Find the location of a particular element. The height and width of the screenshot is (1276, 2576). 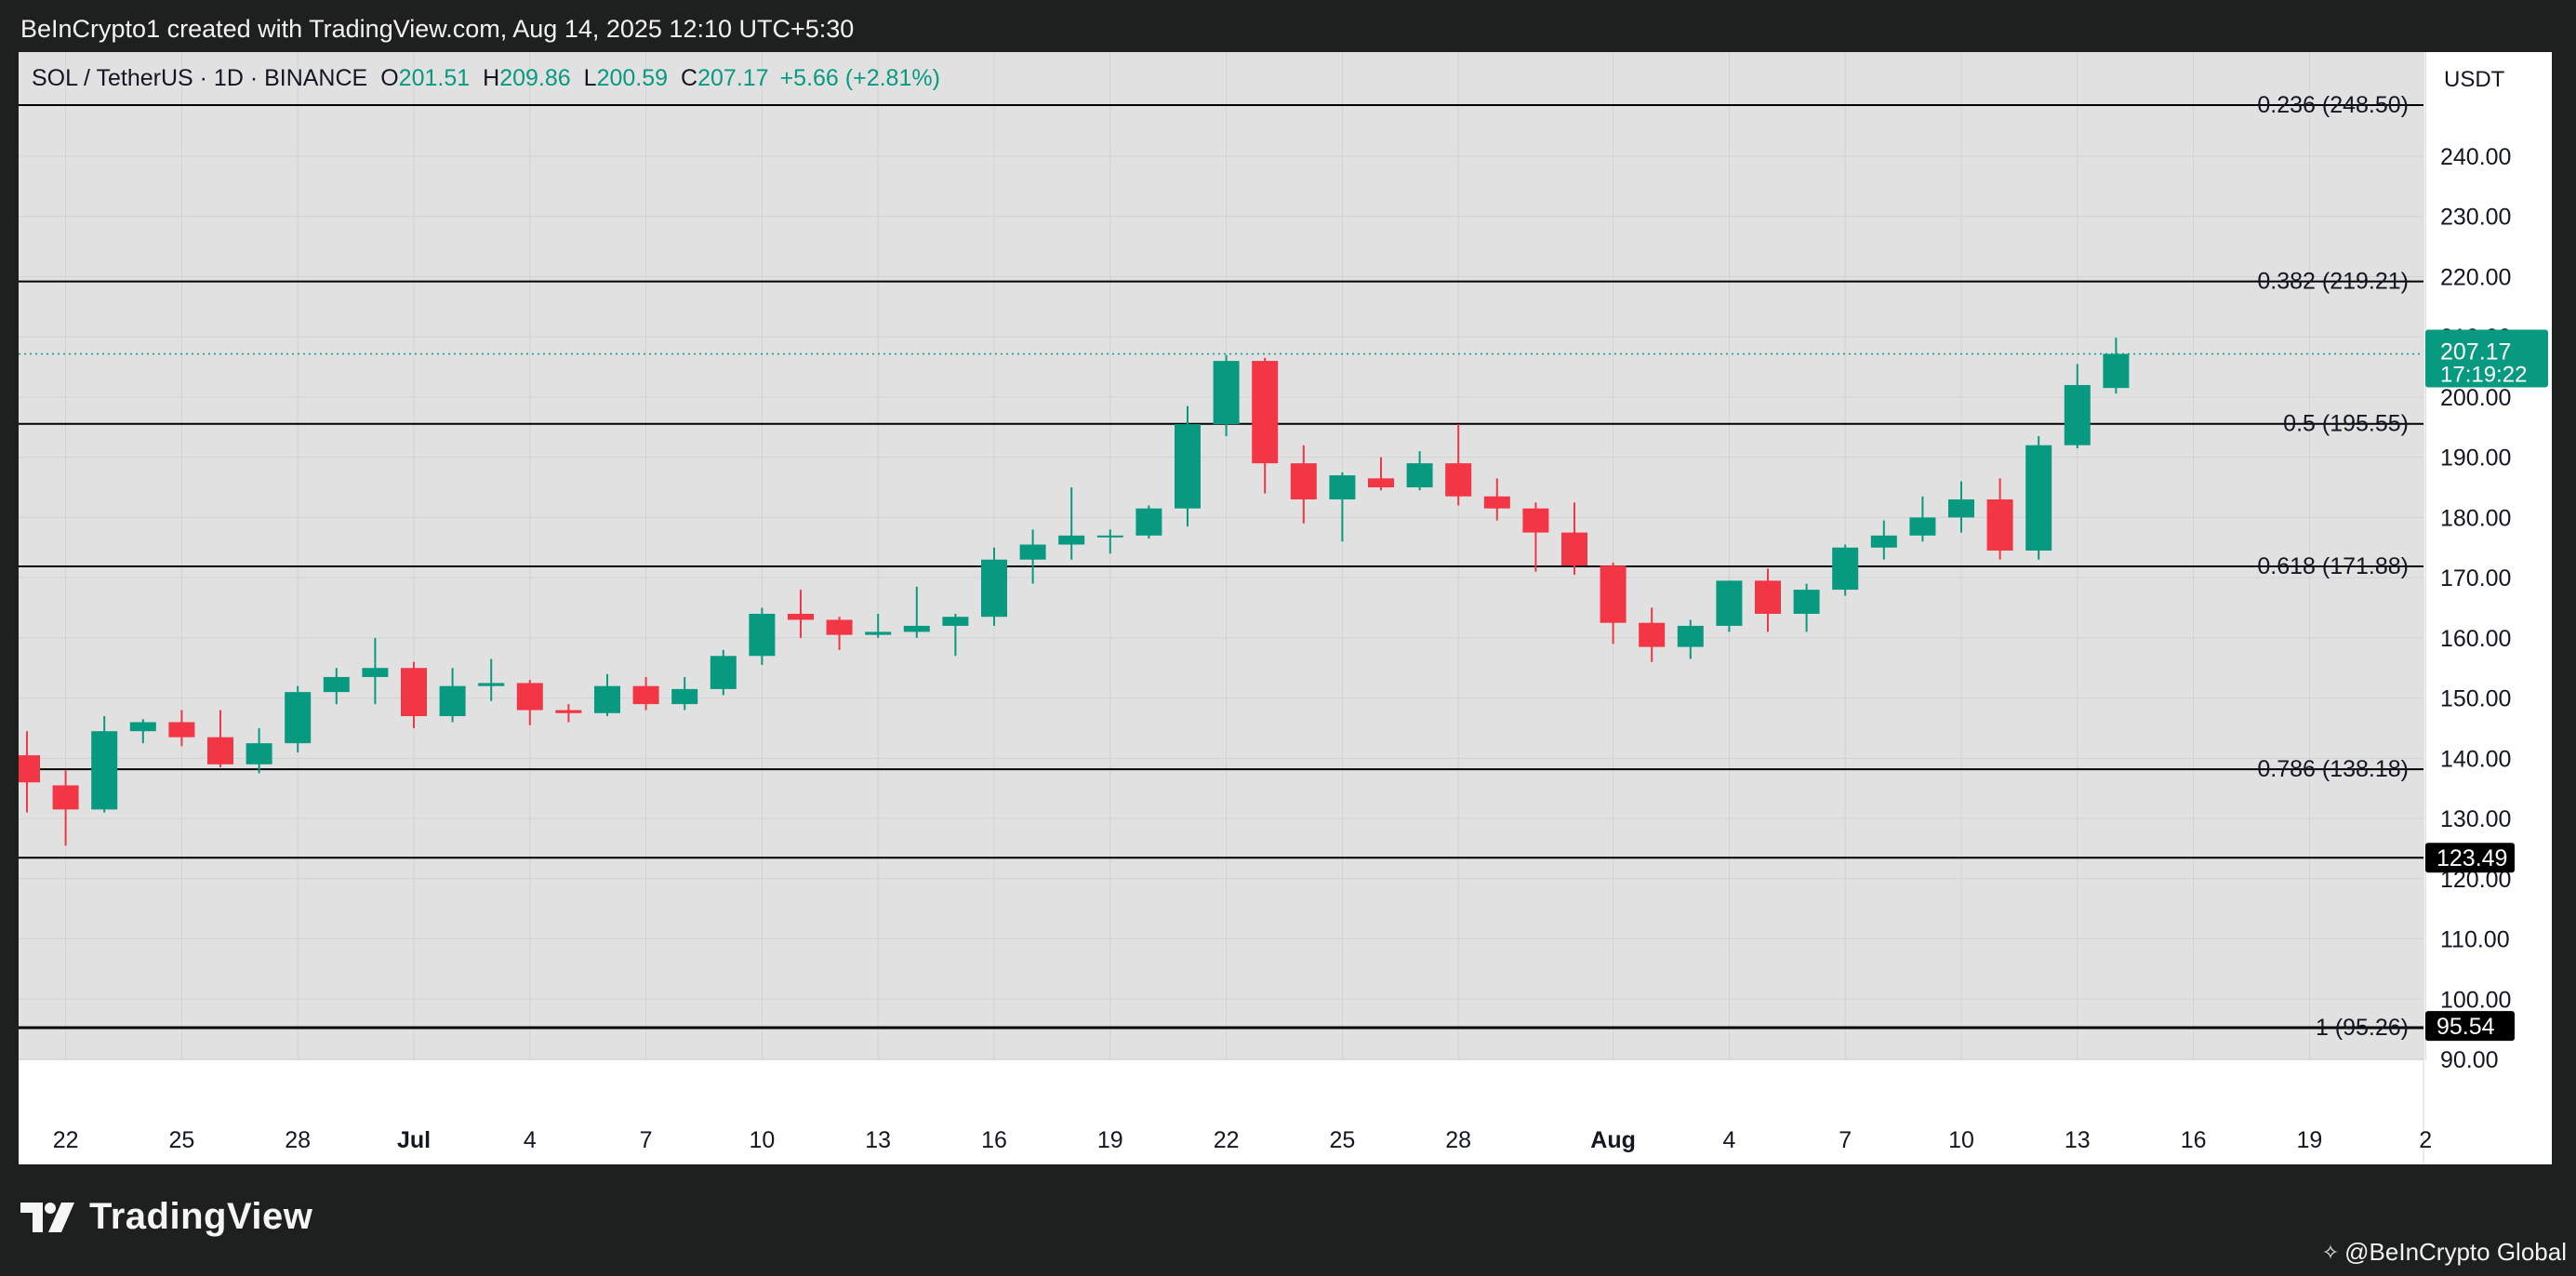

tradingview-logo-text: TradingView is located at coordinates (201, 1216).